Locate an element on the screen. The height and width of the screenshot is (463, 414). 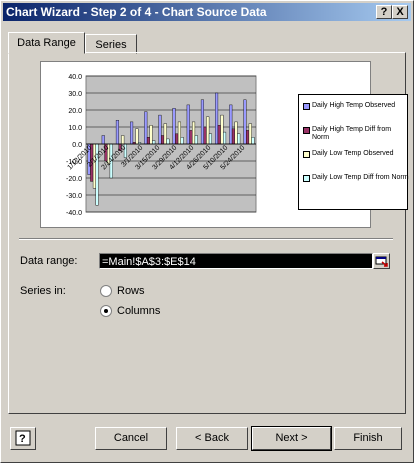
series-in-label: Series in: is located at coordinates (43, 291).